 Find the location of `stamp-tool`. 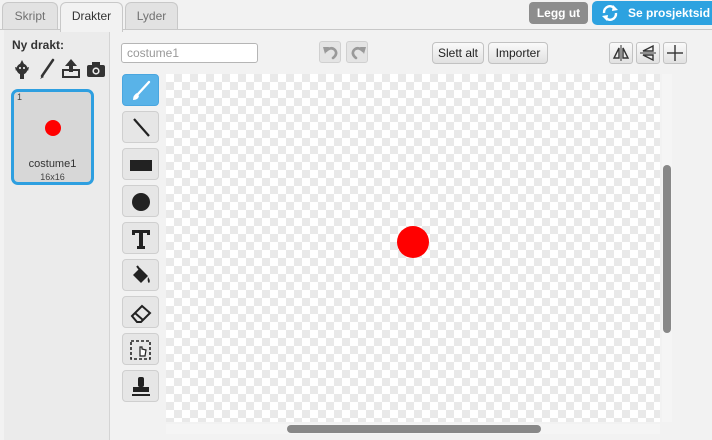

stamp-tool is located at coordinates (140, 386).